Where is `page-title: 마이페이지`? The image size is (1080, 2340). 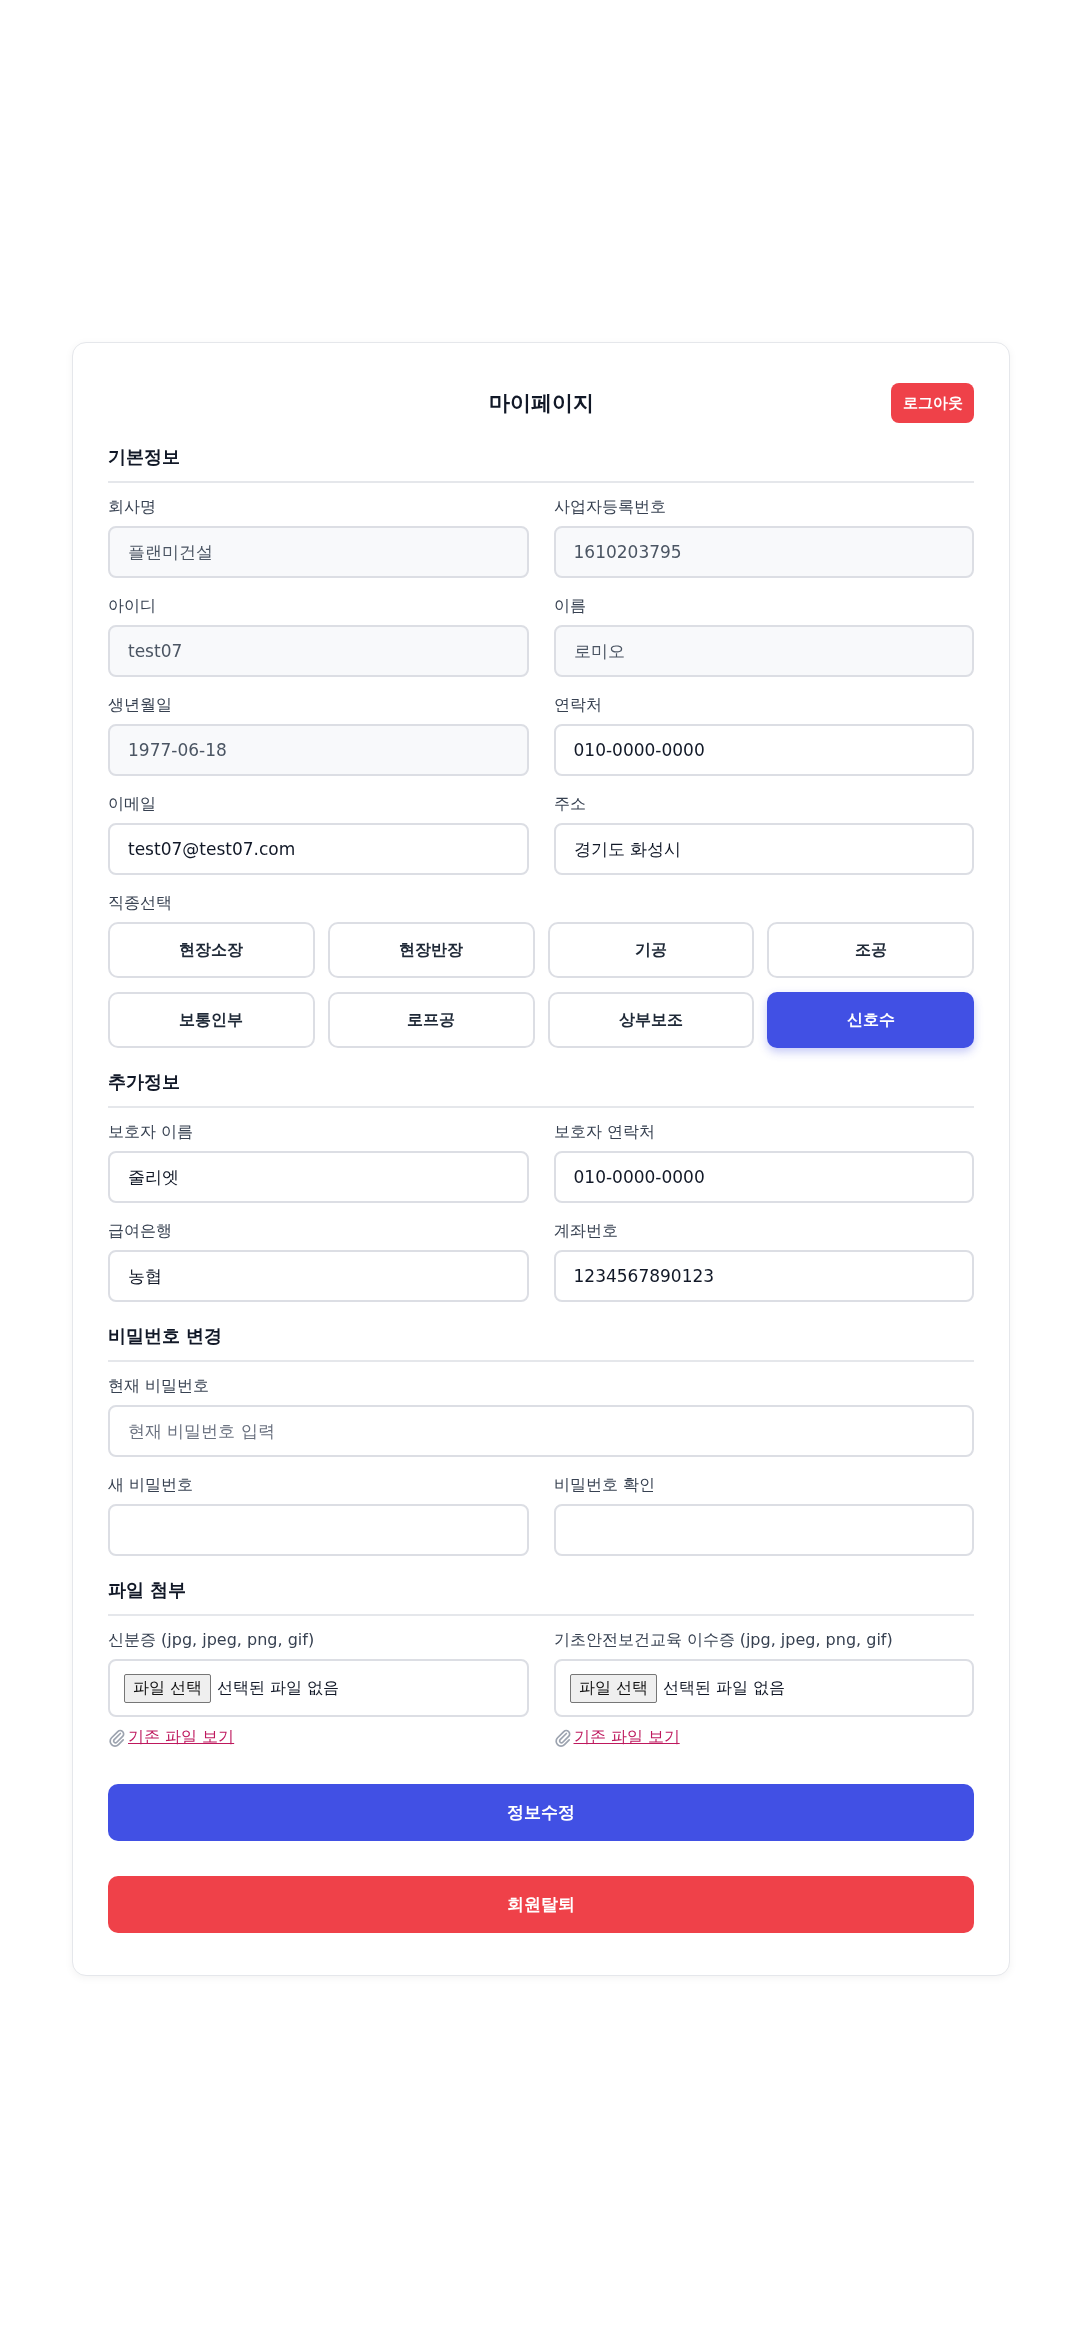 page-title: 마이페이지 is located at coordinates (541, 403).